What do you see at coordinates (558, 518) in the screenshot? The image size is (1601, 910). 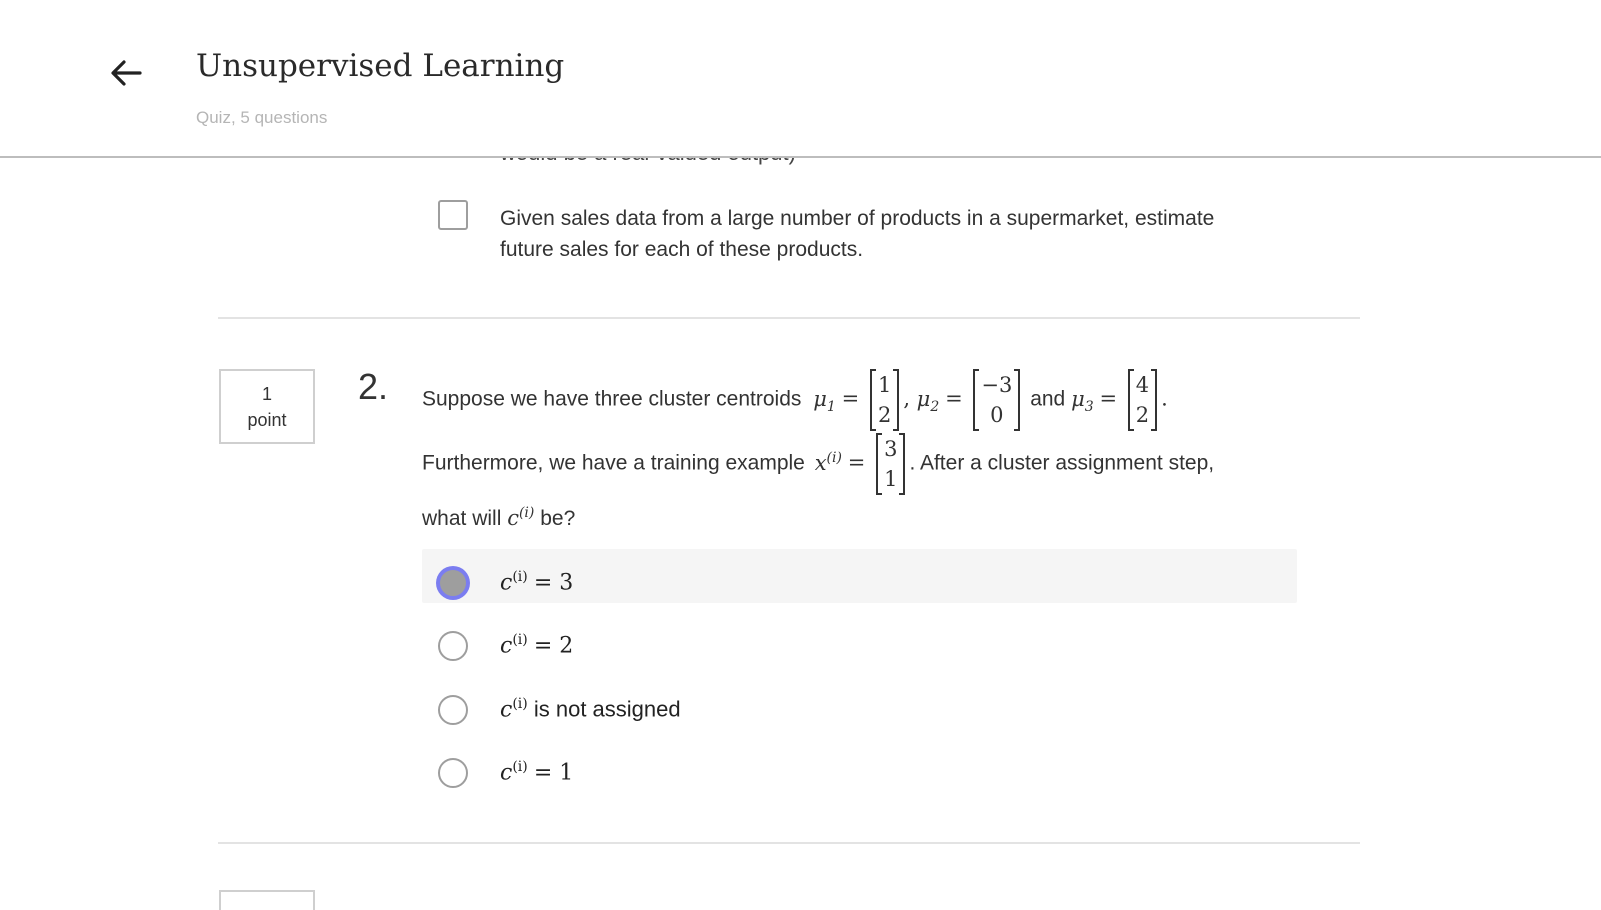 I see `question-text-5: be?` at bounding box center [558, 518].